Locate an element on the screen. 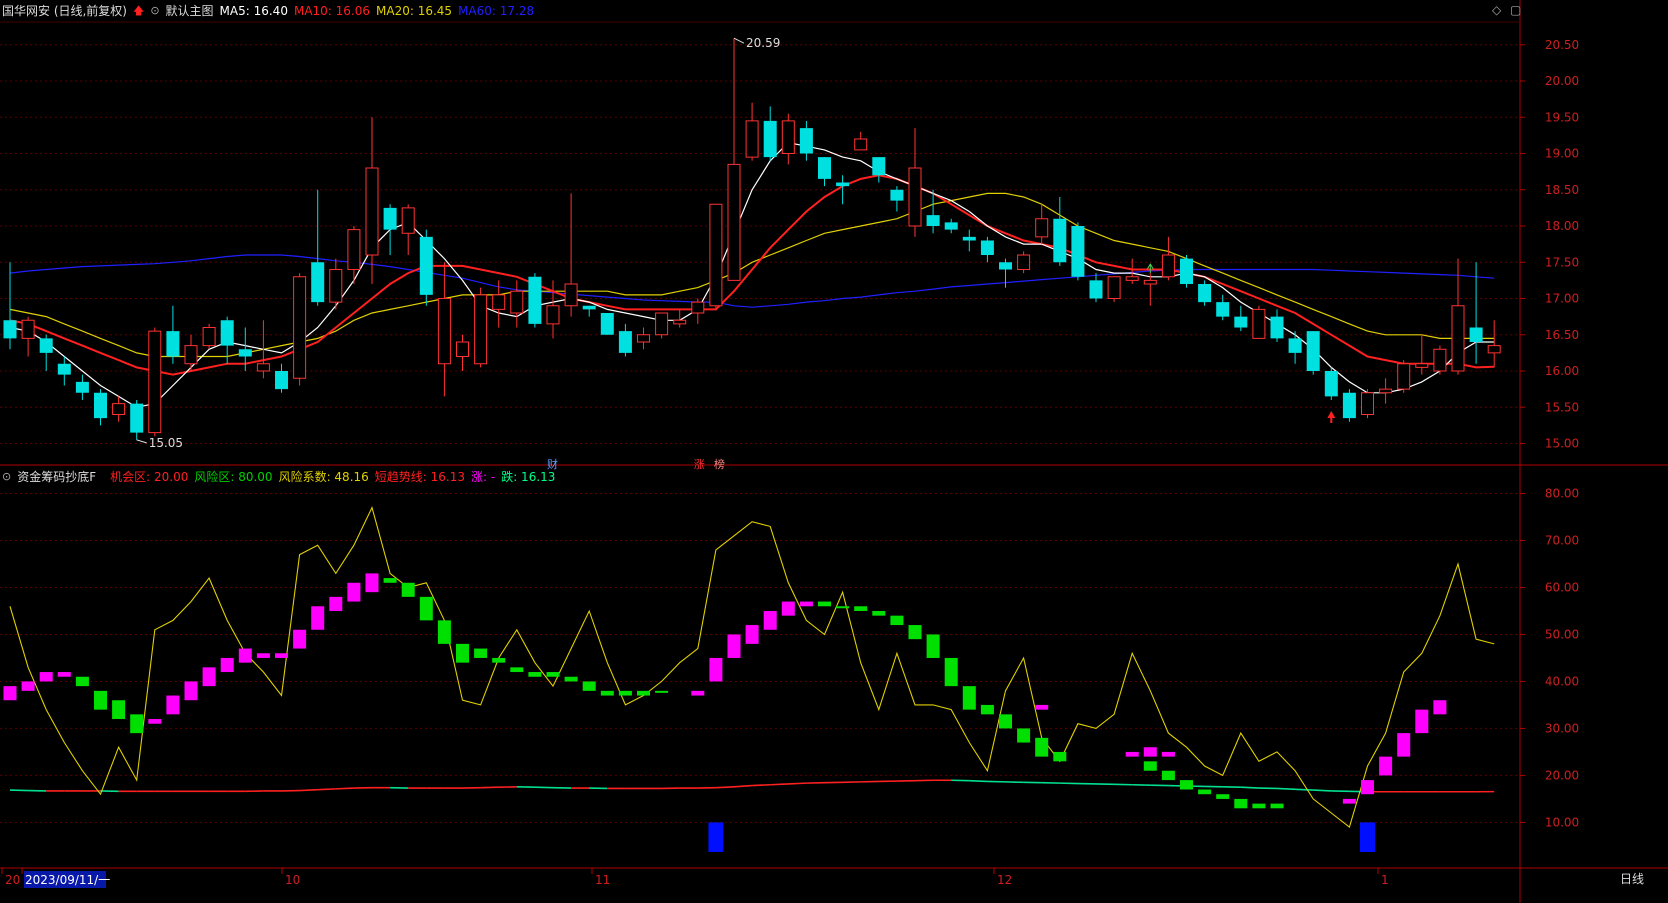 This screenshot has height=903, width=1668. high-marker-line is located at coordinates (739, 40).